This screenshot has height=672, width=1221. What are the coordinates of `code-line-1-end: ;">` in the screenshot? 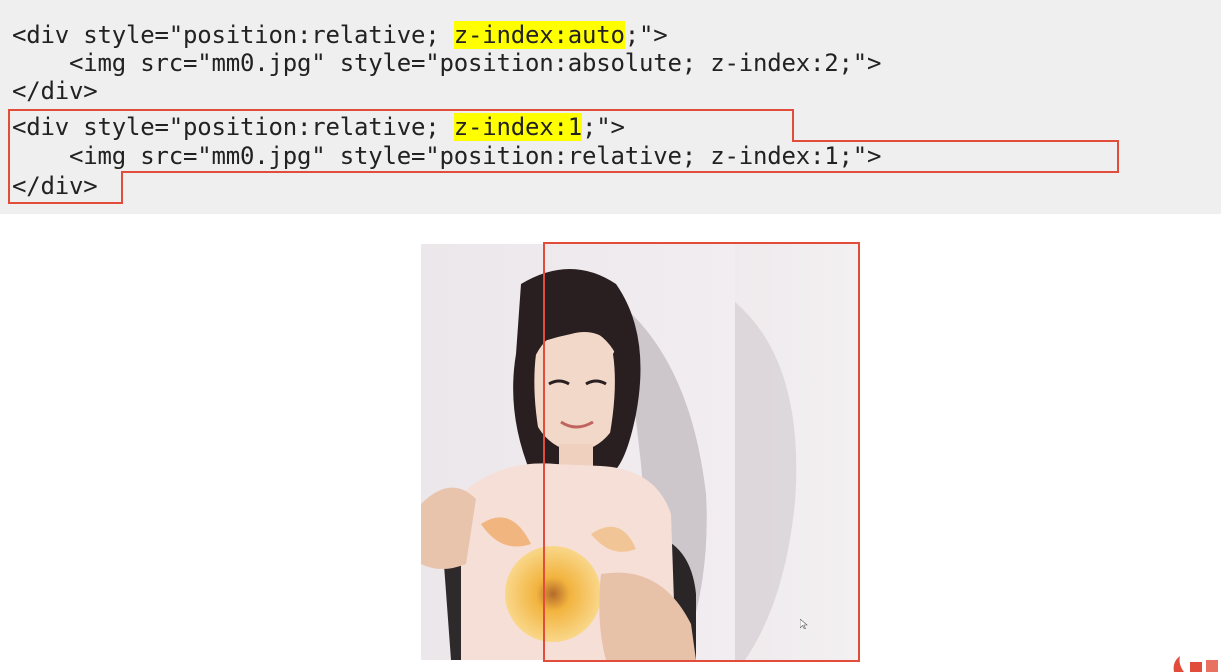 It's located at (646, 35).